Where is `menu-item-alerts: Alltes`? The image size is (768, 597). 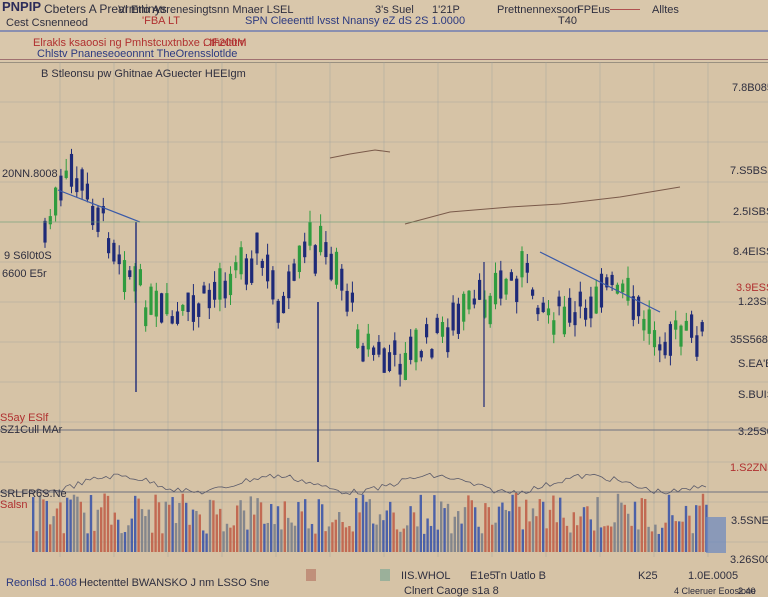 menu-item-alerts: Alltes is located at coordinates (665, 10).